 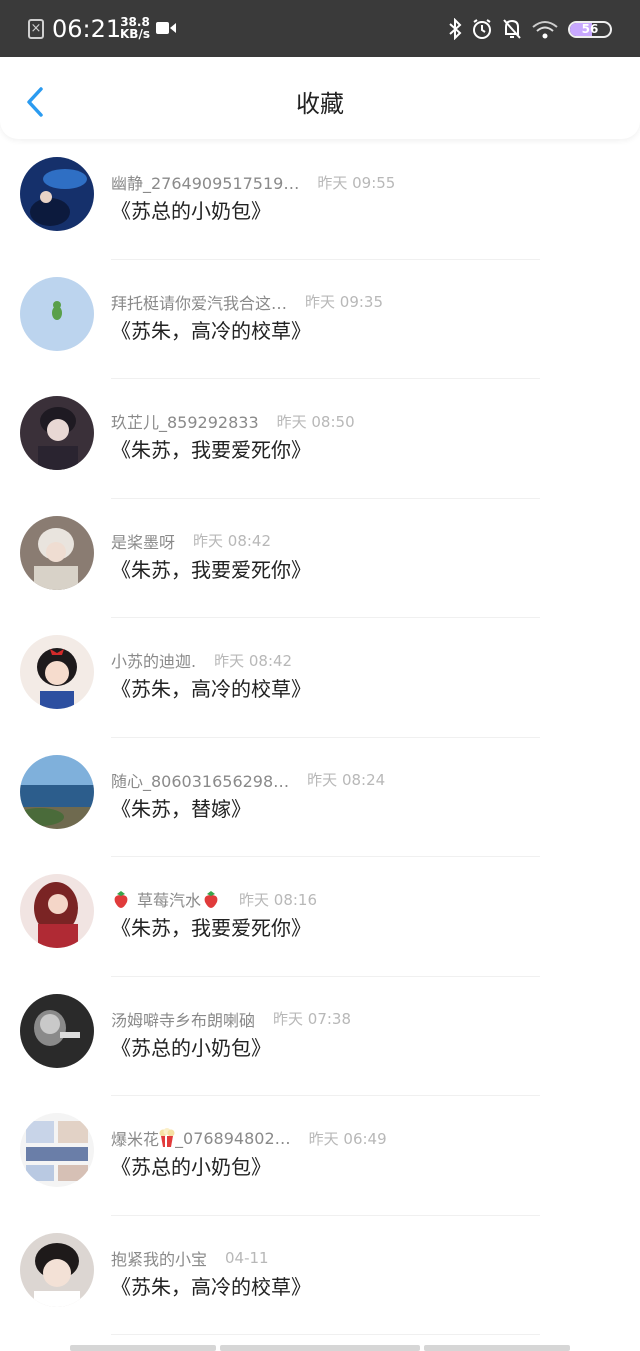 What do you see at coordinates (320, 558) in the screenshot?
I see `list-item: 是桨墨呀 昨天 08:42 《朱苏，我要爱死你》` at bounding box center [320, 558].